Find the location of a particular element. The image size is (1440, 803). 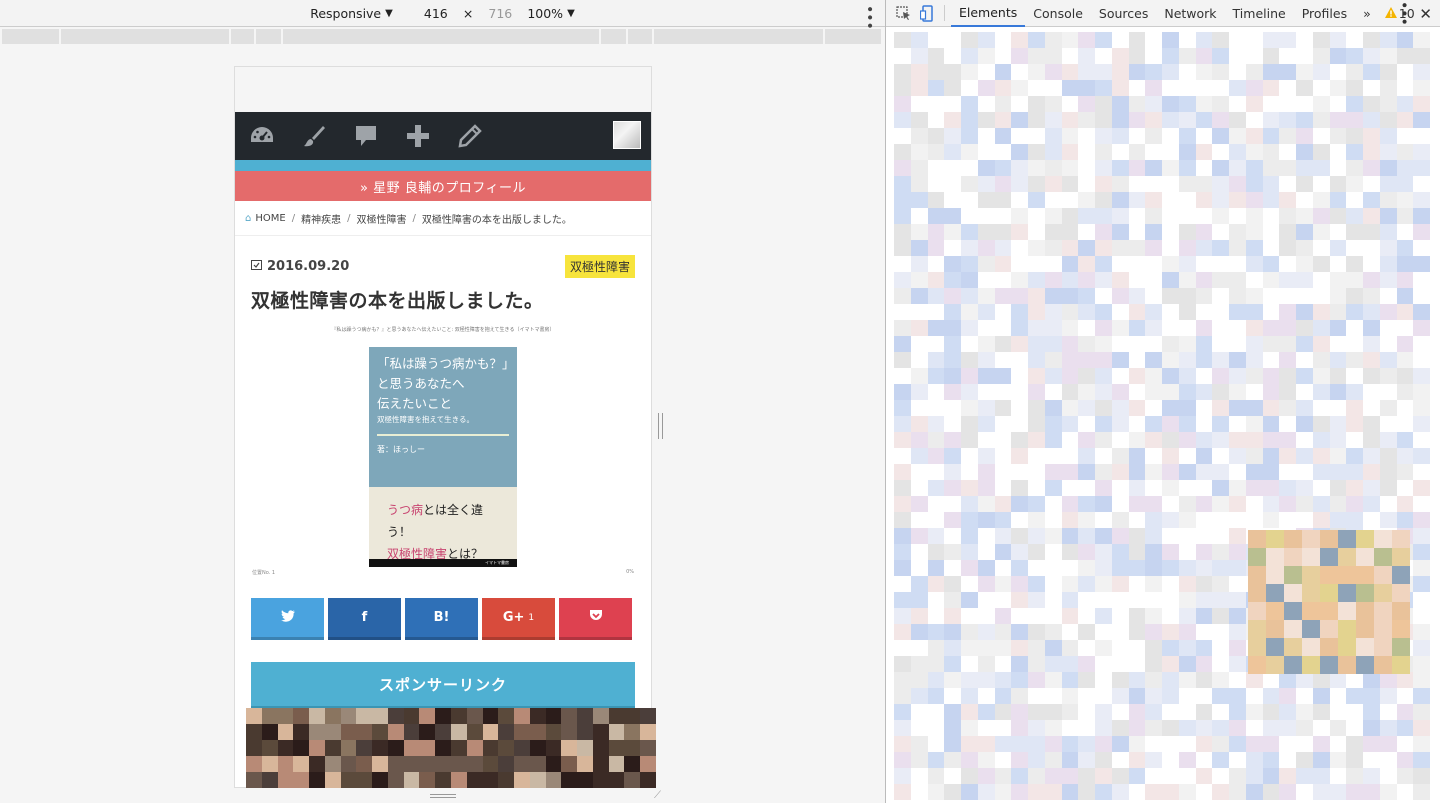

twitter-icon is located at coordinates (287, 617).